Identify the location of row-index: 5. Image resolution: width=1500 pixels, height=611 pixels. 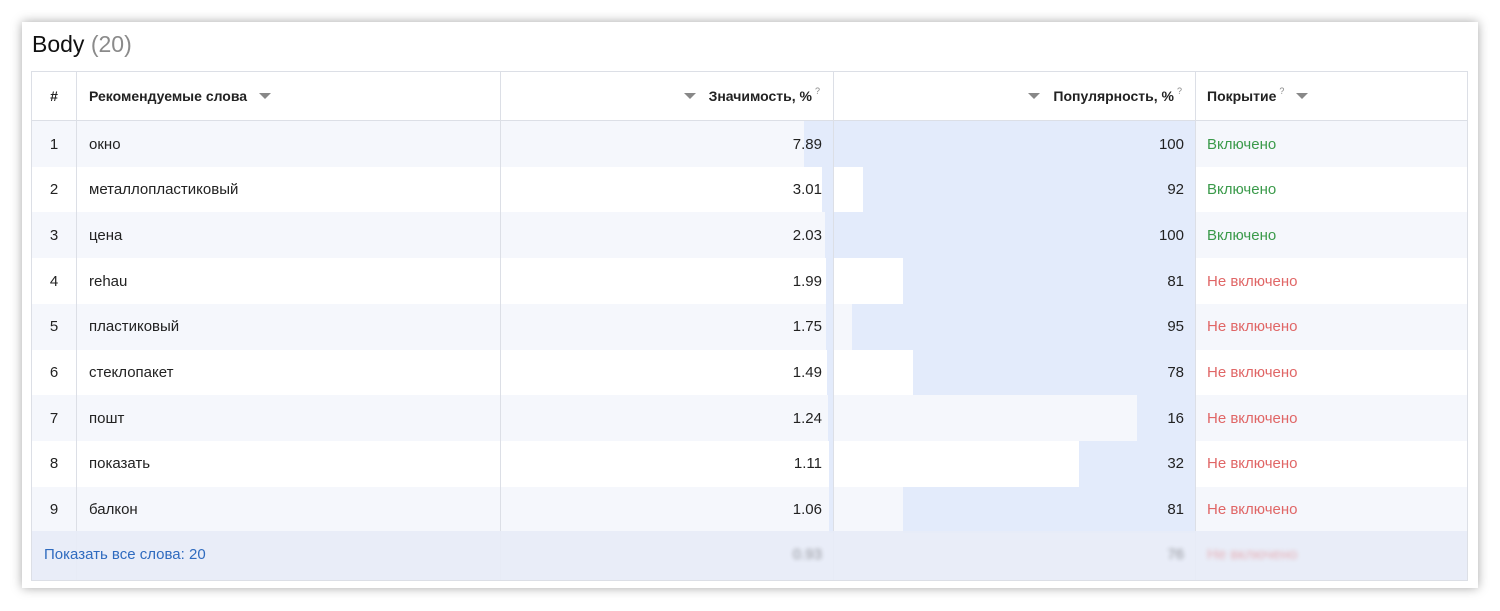
(54, 327).